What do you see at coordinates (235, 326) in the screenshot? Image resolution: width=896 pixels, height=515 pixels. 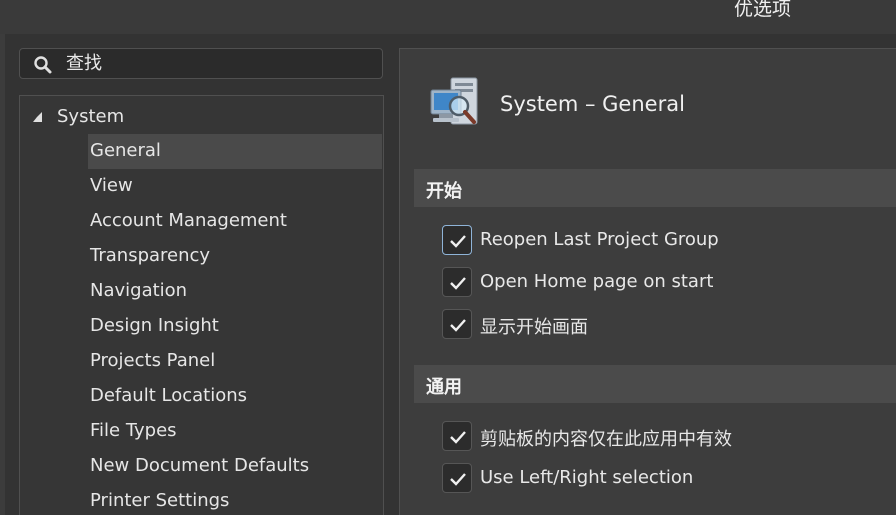 I see `tree-item-design-insight: Design Insight` at bounding box center [235, 326].